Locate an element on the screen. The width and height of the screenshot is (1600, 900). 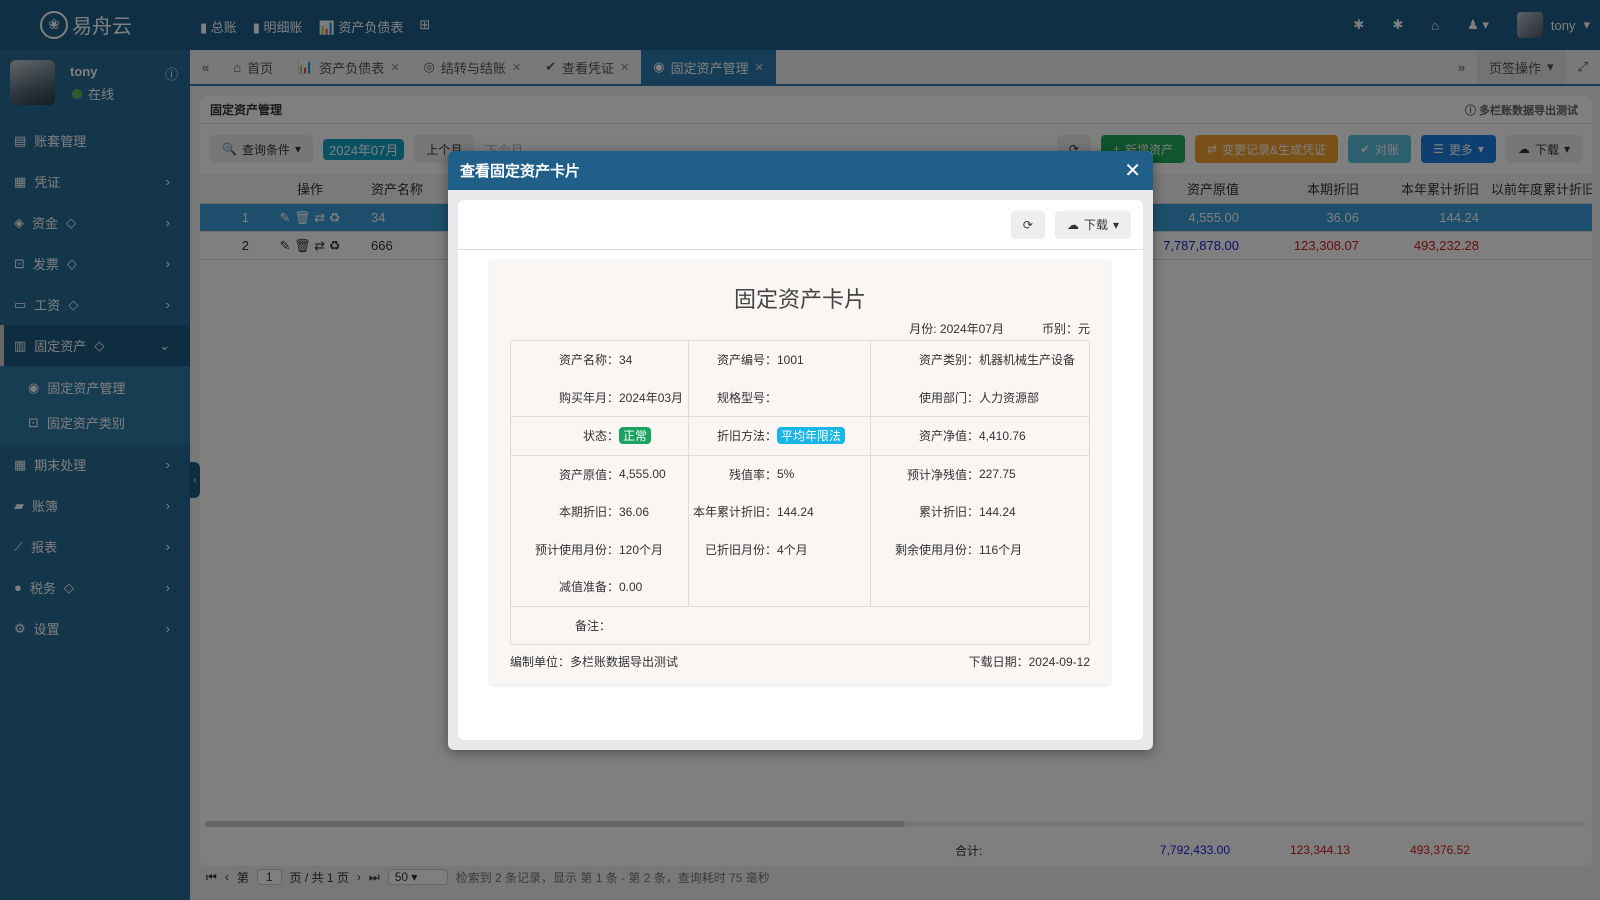
field-value: 4,410.76 is located at coordinates (1002, 435).